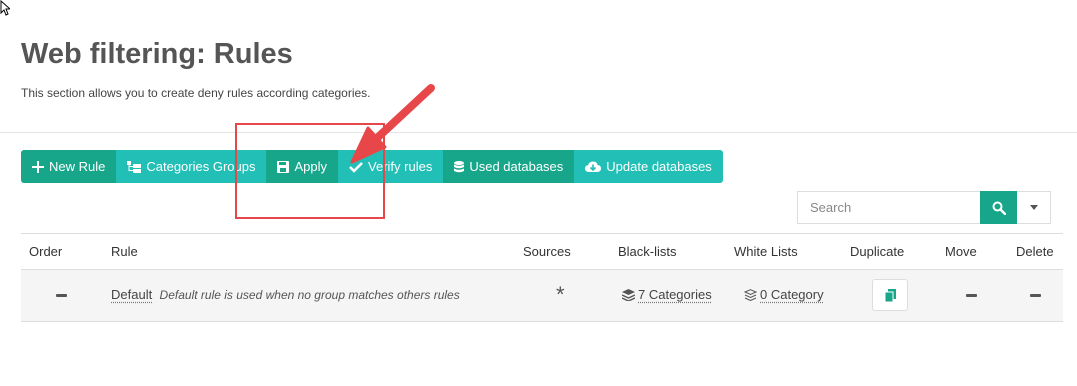  What do you see at coordinates (766, 251) in the screenshot?
I see `column-header-white-lists: White Lists` at bounding box center [766, 251].